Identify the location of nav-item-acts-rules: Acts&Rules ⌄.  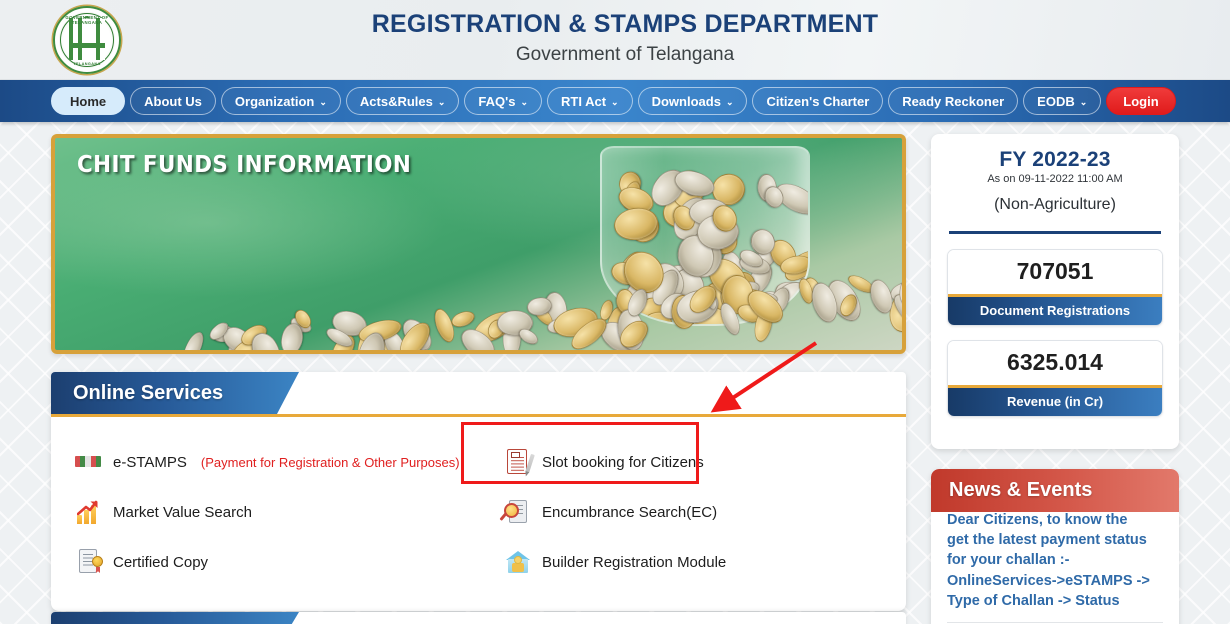
(402, 101).